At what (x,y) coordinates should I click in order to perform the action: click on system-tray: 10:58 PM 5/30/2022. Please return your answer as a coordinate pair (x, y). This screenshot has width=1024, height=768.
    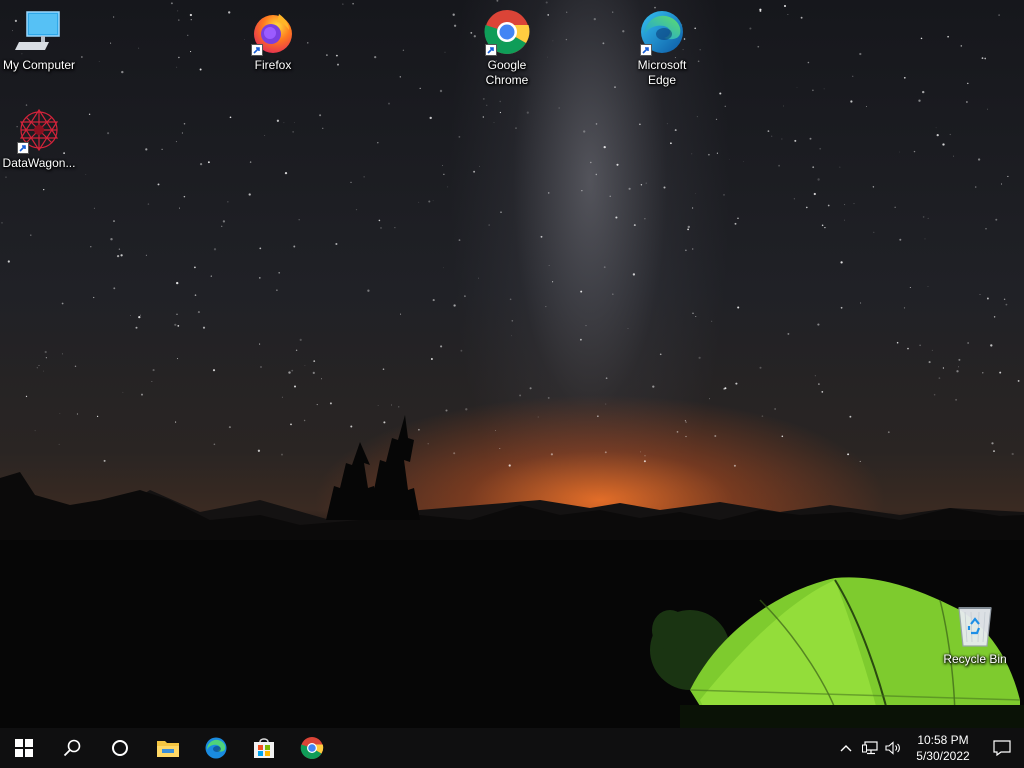
    Looking at the image, I should click on (929, 748).